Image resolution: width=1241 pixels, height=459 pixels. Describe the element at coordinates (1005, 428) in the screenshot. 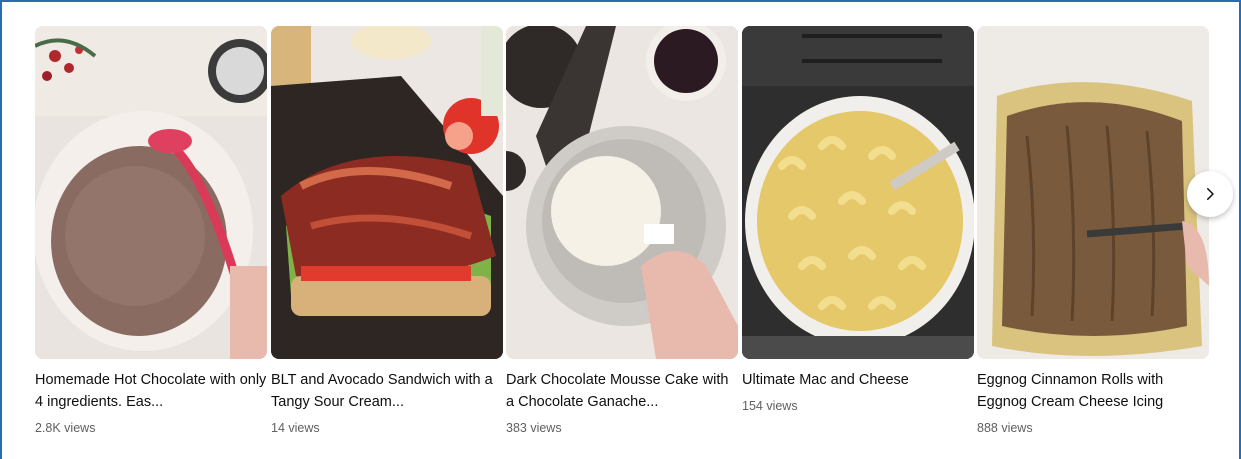

I see `video-views: 888 views` at that location.